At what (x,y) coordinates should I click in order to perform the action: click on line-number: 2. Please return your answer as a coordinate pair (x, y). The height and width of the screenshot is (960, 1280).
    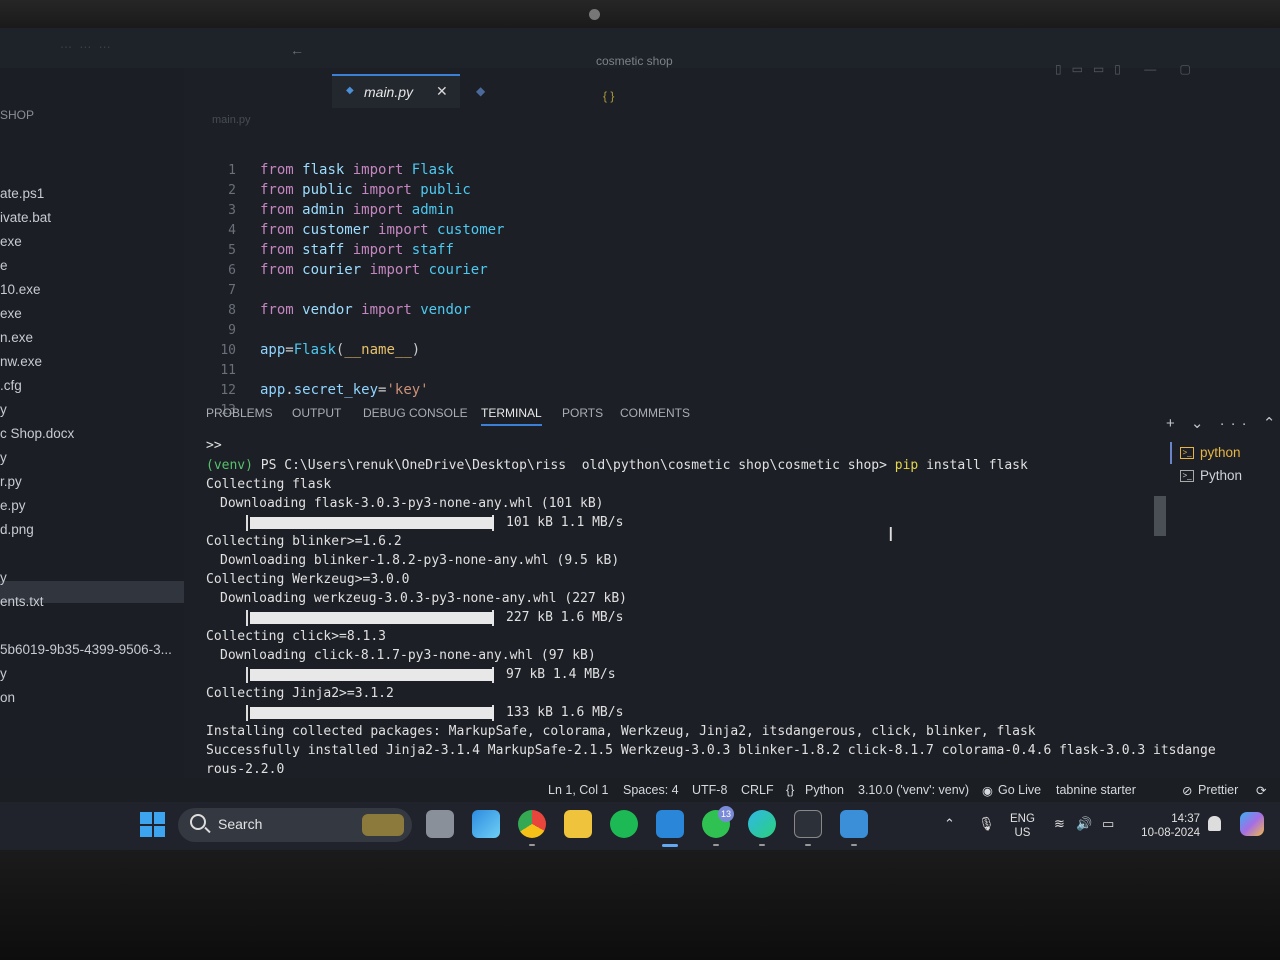
    Looking at the image, I should click on (232, 190).